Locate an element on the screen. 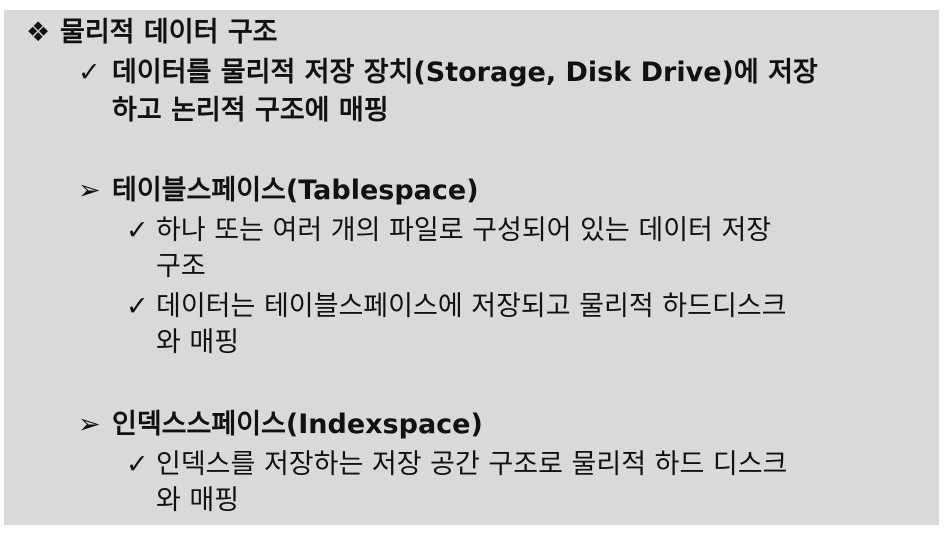 The width and height of the screenshot is (948, 543). list-item: ✓ 하나 또는 여러 개의 파일로 구성되어 있는 데이터 저장 is located at coordinates (448, 231).